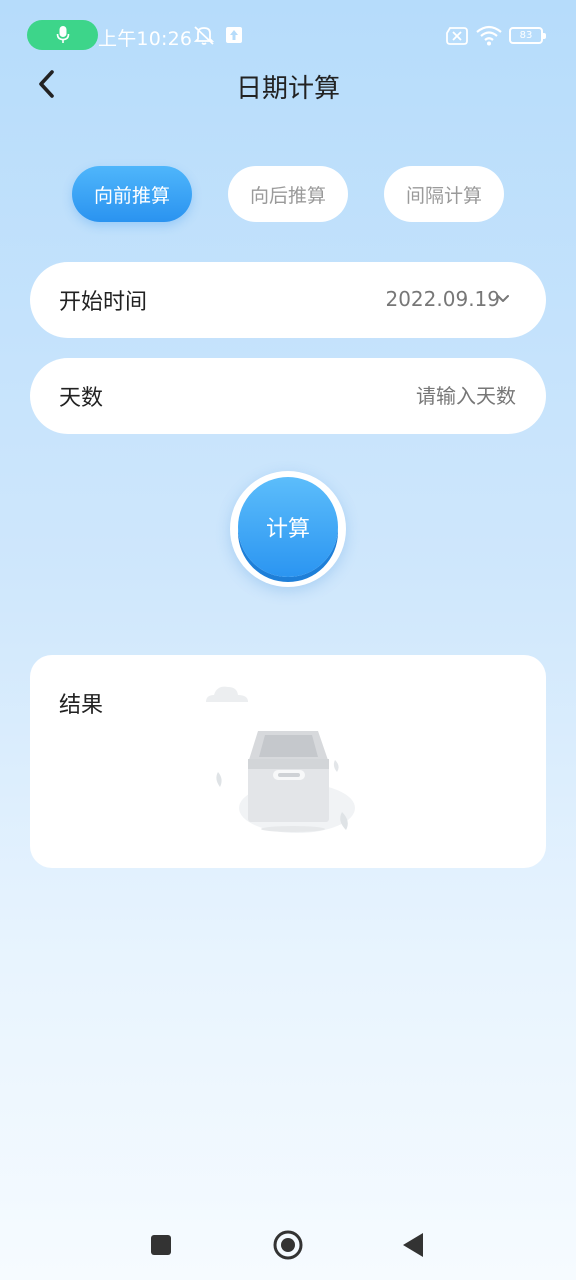 The width and height of the screenshot is (576, 1280). What do you see at coordinates (396, 396) in the screenshot?
I see `days-input` at bounding box center [396, 396].